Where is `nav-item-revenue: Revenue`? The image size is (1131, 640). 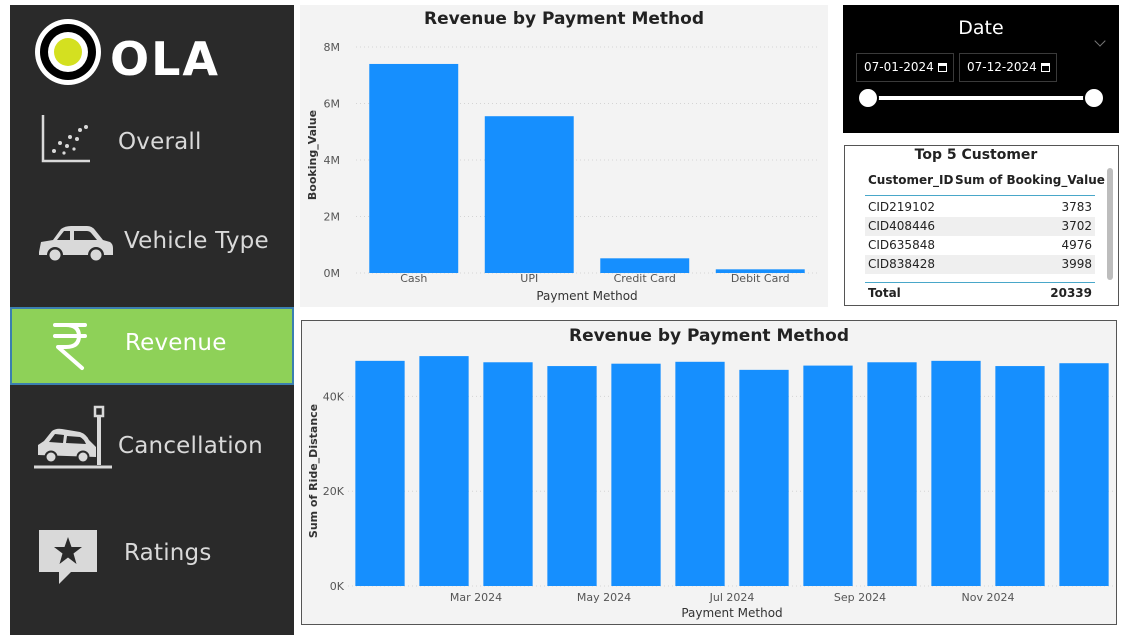 nav-item-revenue: Revenue is located at coordinates (152, 346).